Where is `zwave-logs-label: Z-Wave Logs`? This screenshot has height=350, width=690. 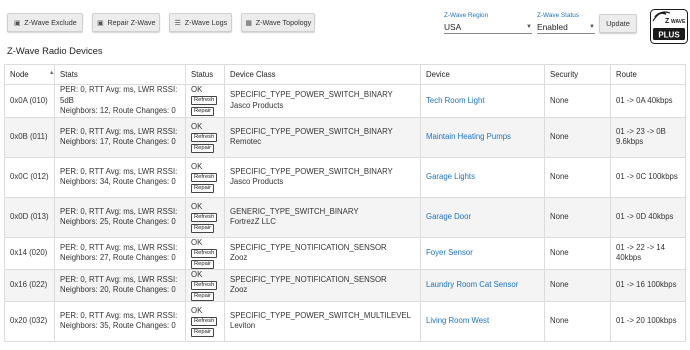
zwave-logs-label: Z-Wave Logs is located at coordinates (206, 22).